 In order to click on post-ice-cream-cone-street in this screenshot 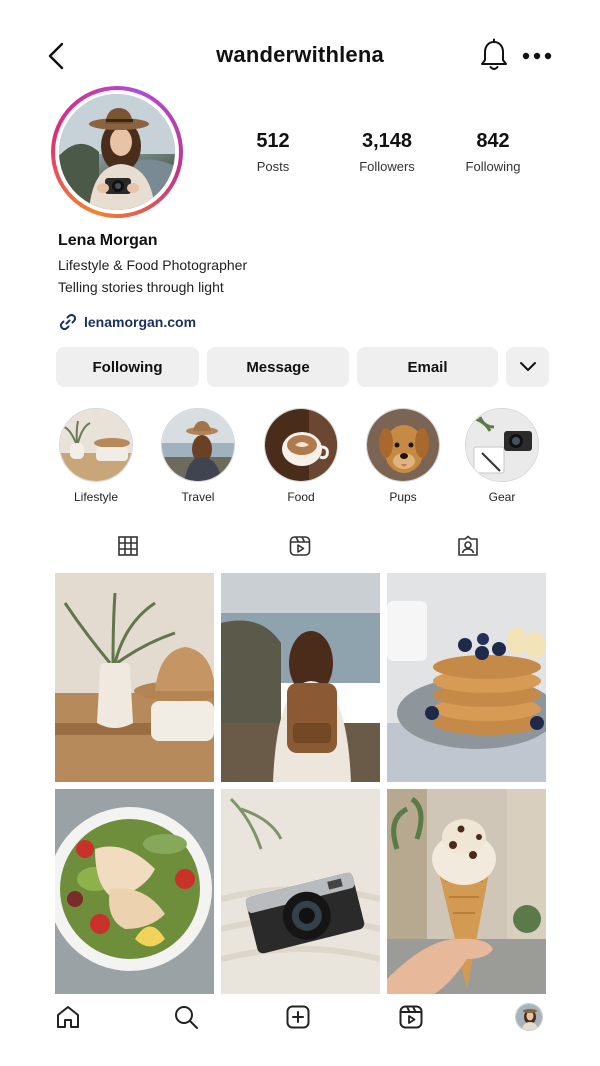, I will do `click(466, 893)`.